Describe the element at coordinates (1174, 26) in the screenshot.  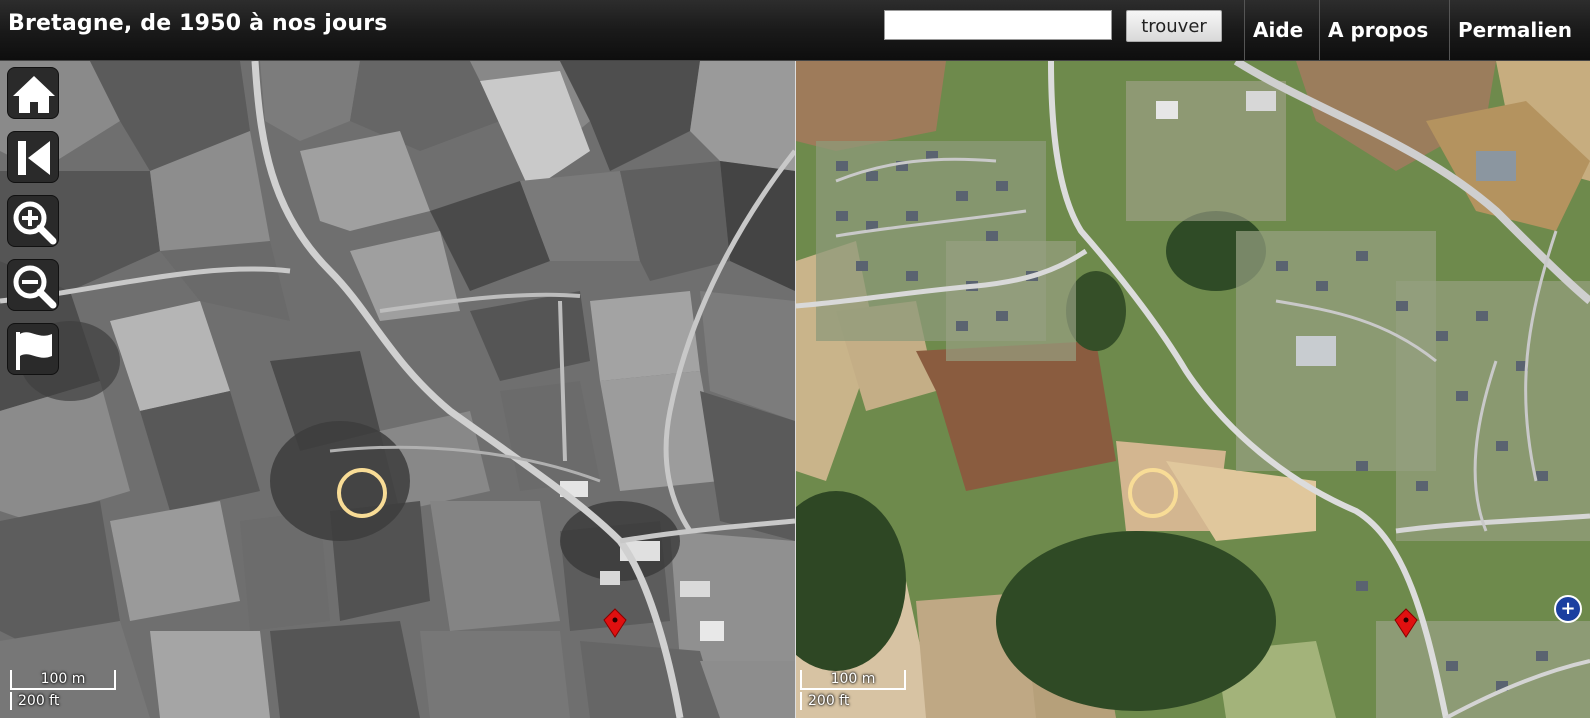
I see `search-button: trouver` at that location.